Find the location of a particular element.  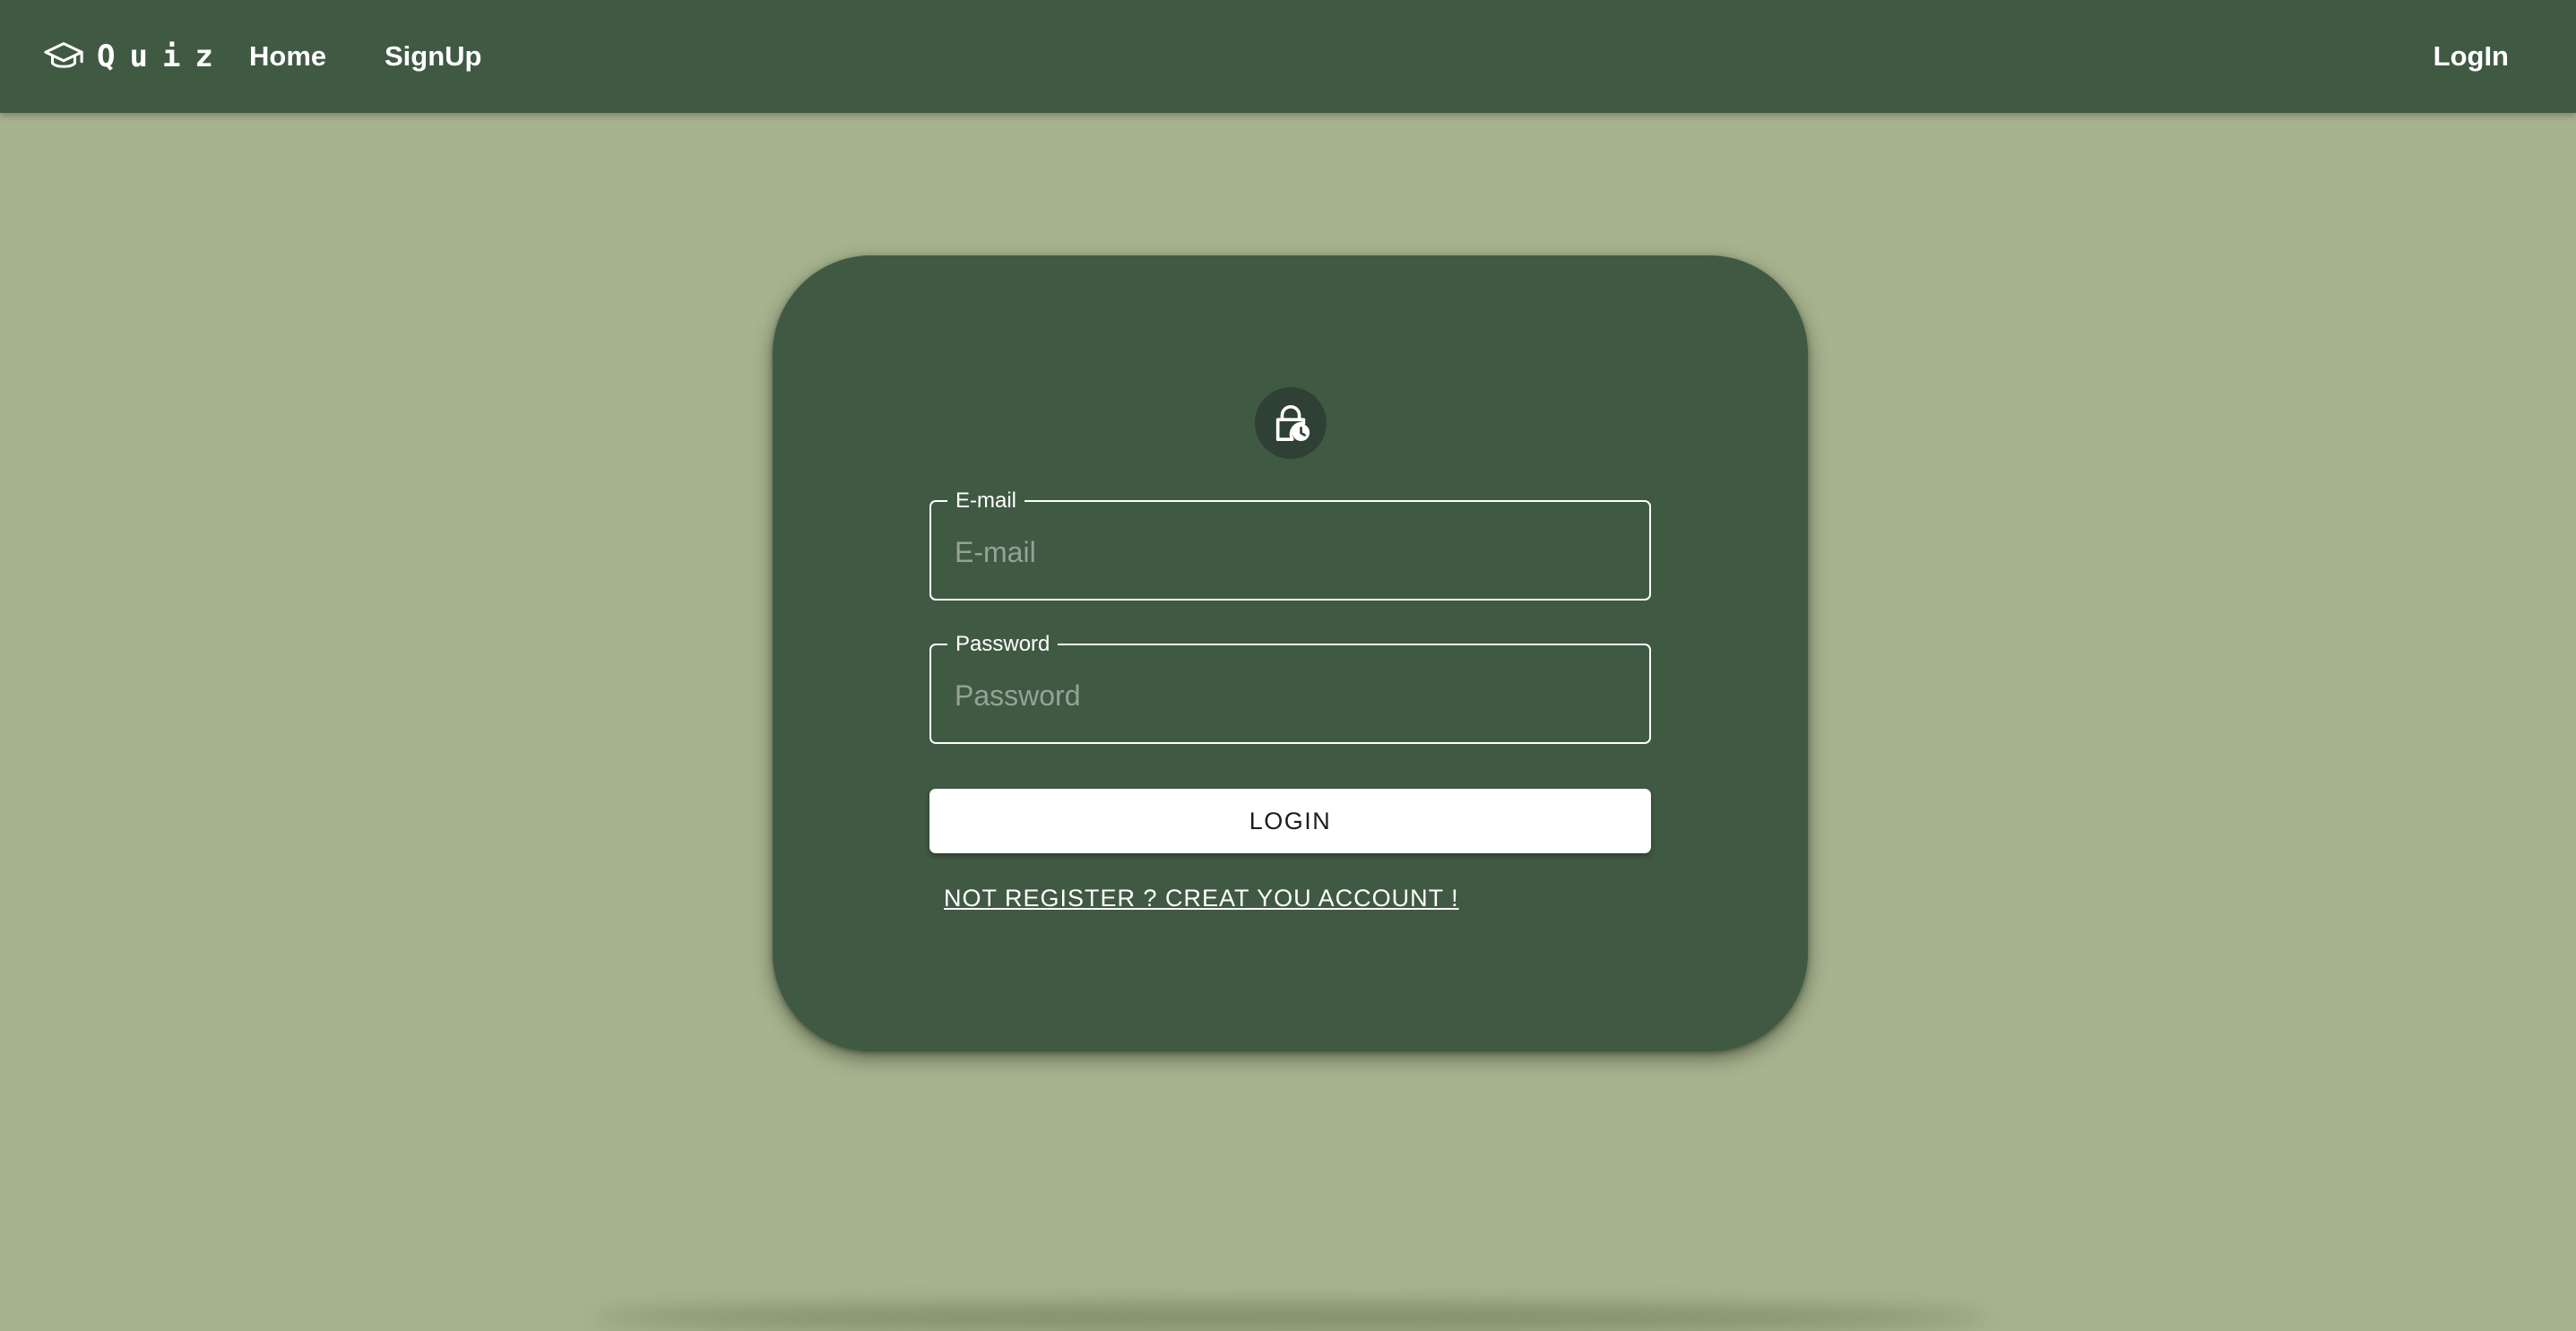

nav-login-link: LogIn is located at coordinates (2471, 56).